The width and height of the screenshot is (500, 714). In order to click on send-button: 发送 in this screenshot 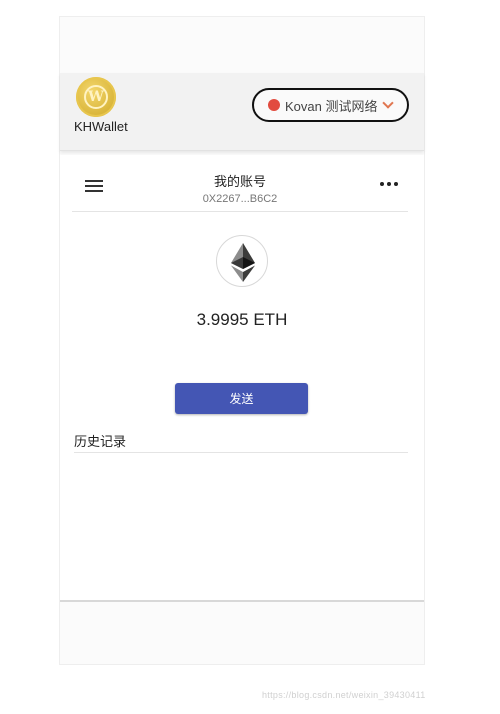, I will do `click(241, 398)`.